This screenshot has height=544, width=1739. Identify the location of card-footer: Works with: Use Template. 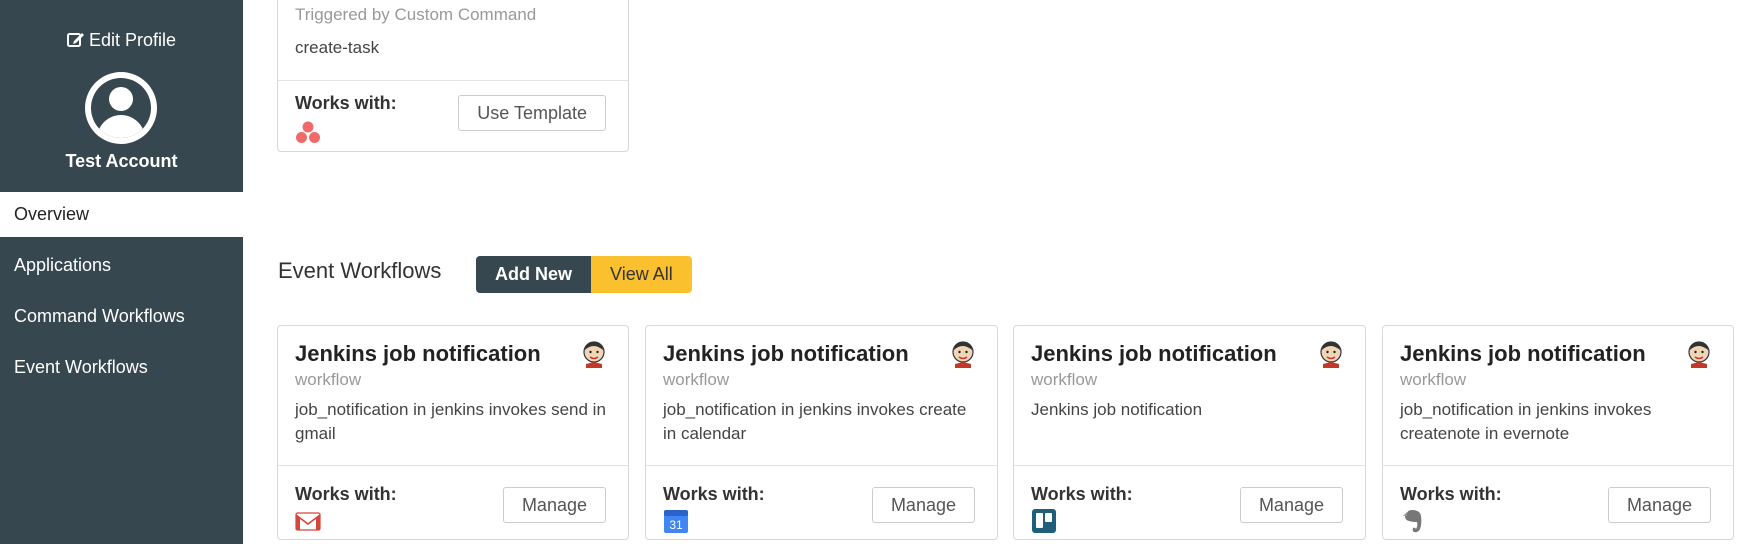
(453, 116).